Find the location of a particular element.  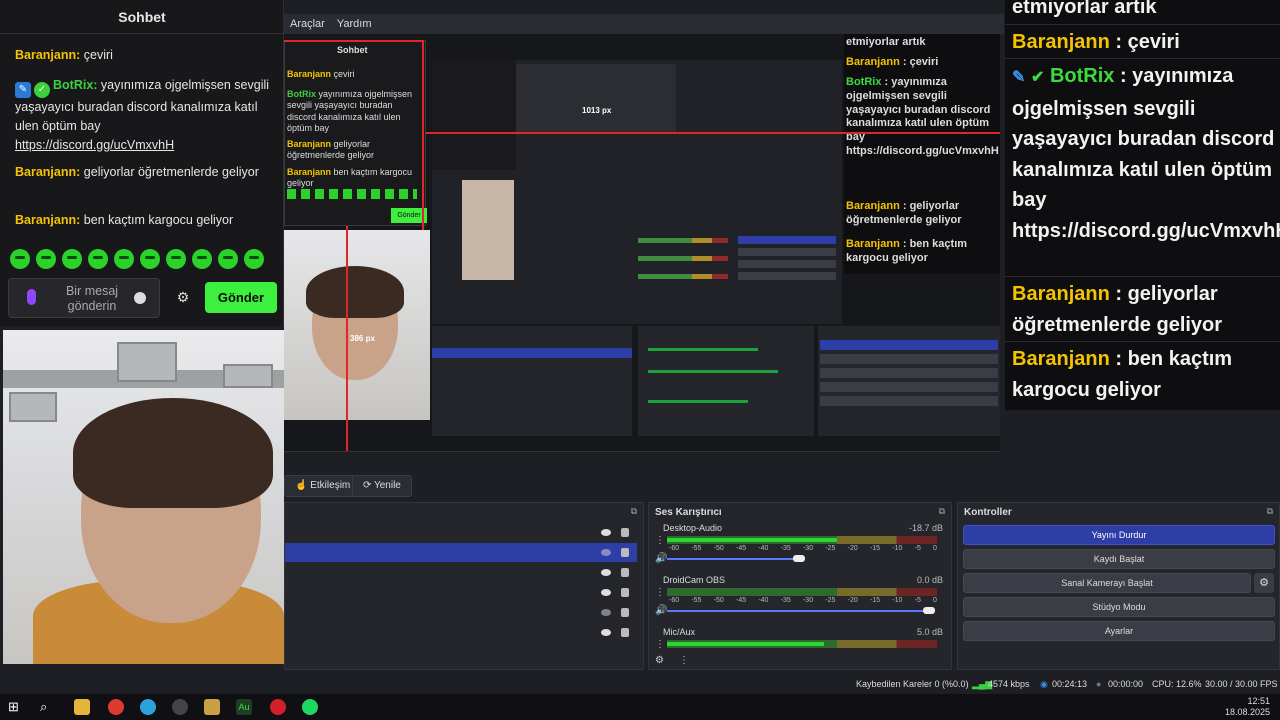

chat-input: Bir mesaj gönderin is located at coordinates (84, 298).